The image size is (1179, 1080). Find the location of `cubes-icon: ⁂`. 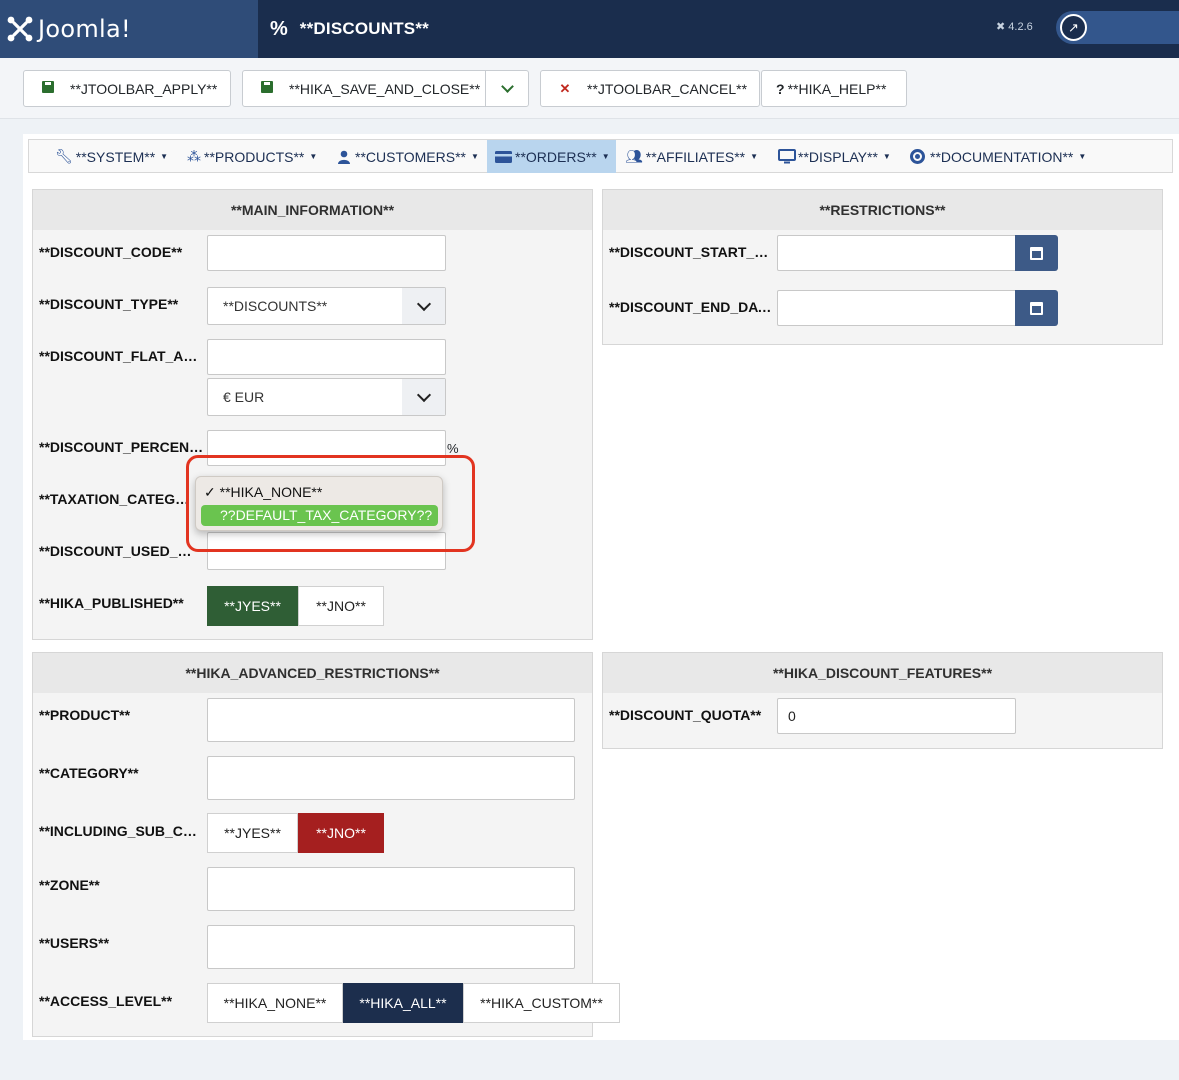

cubes-icon: ⁂ is located at coordinates (194, 156).